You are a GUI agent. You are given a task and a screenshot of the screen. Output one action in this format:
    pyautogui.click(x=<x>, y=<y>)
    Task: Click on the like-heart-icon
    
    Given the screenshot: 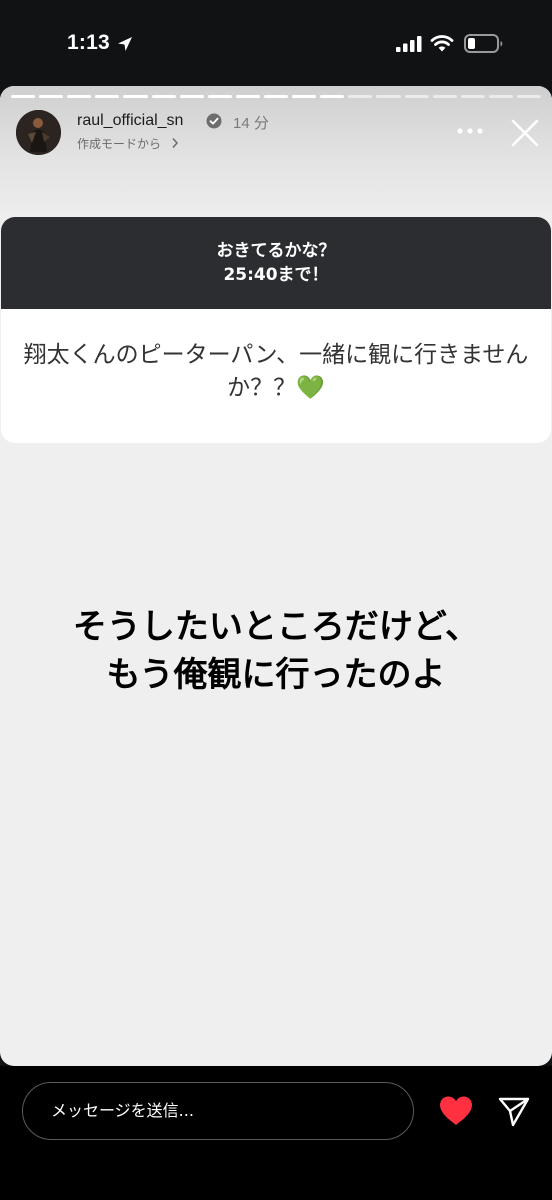 What is the action you would take?
    pyautogui.click(x=456, y=1111)
    